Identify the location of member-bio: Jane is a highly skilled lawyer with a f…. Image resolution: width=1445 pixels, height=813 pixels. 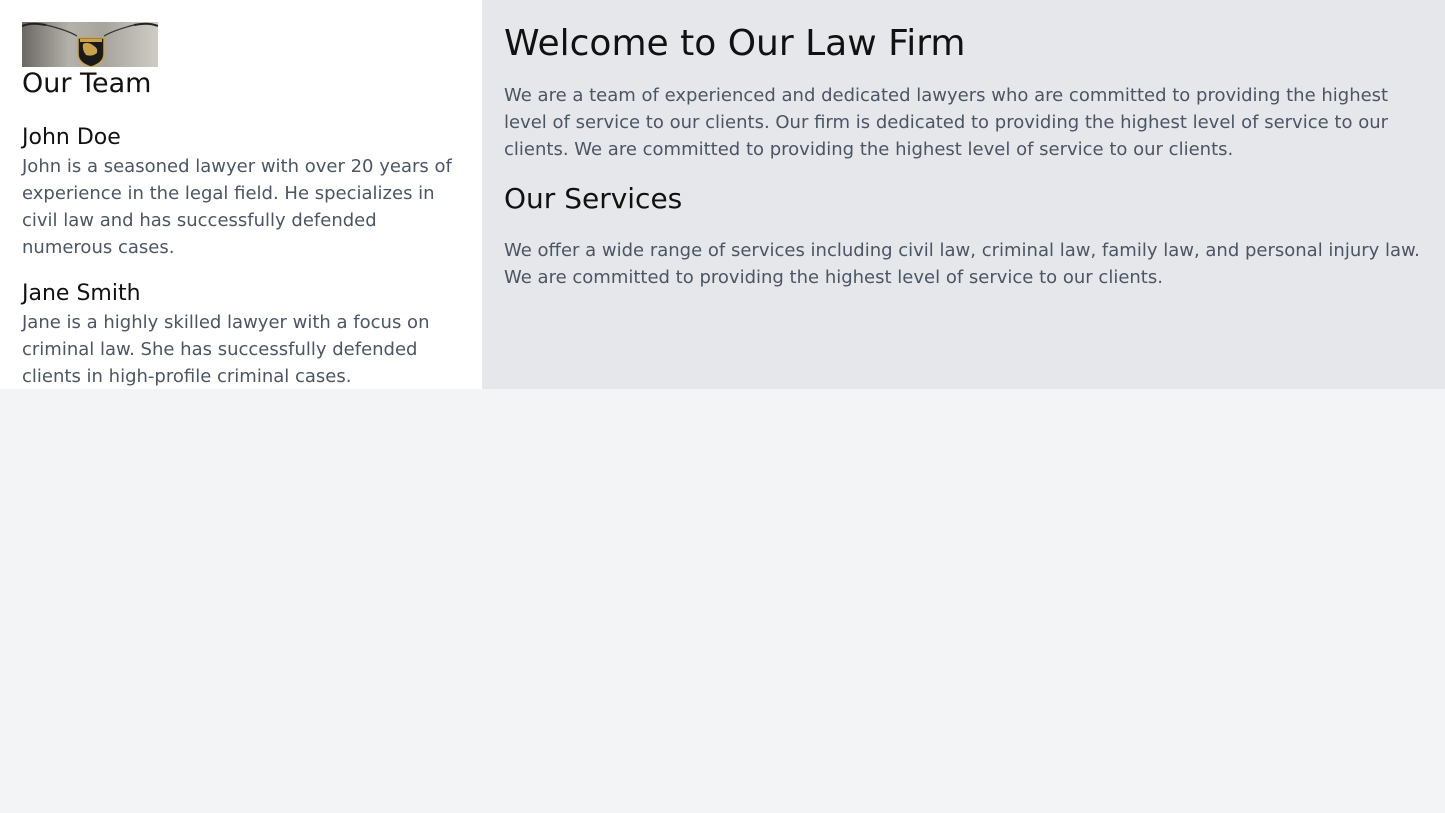
(226, 349).